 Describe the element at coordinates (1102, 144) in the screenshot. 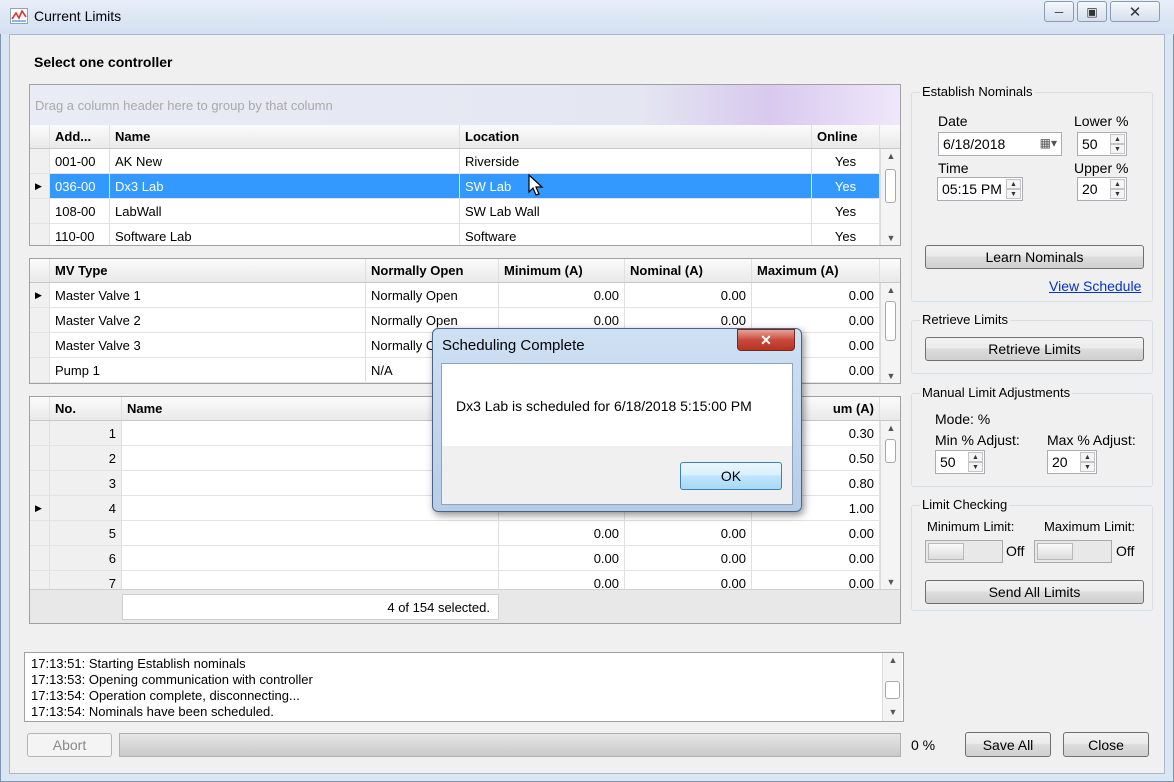

I see `lower-percent-stepper: 50 ▲ ▼` at that location.